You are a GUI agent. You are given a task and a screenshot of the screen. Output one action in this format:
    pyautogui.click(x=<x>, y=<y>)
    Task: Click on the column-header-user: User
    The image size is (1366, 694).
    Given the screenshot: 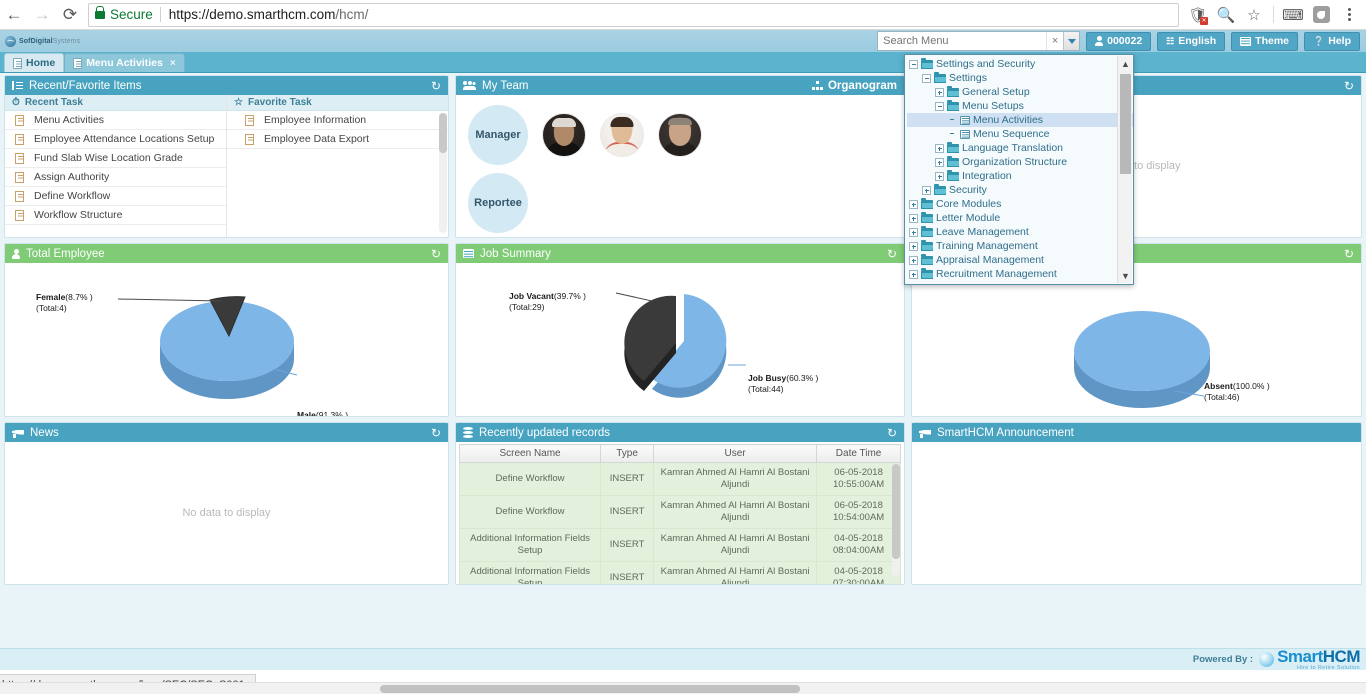 What is the action you would take?
    pyautogui.click(x=735, y=453)
    